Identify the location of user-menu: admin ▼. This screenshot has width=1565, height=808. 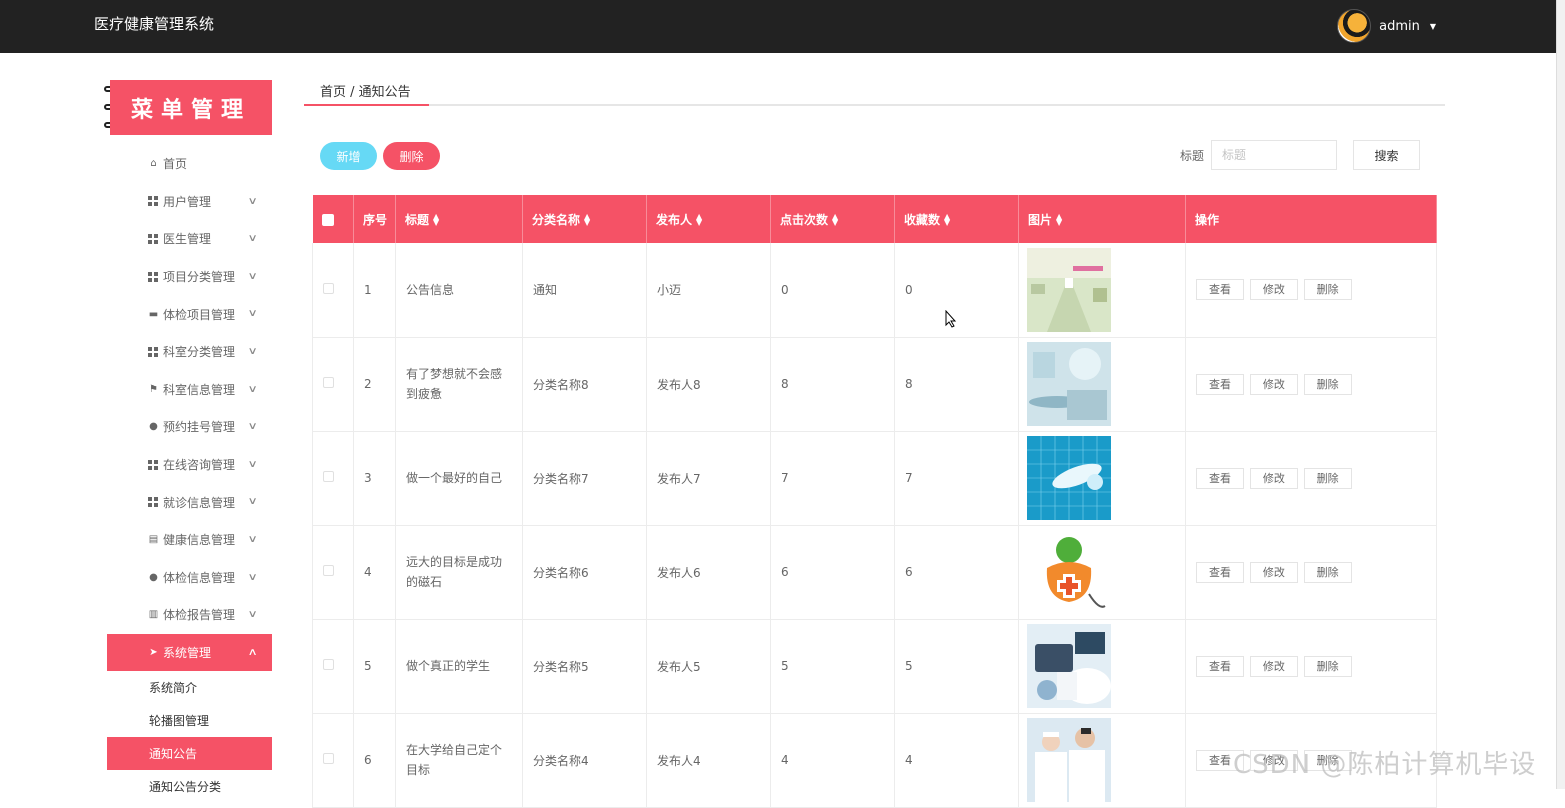
(1386, 26).